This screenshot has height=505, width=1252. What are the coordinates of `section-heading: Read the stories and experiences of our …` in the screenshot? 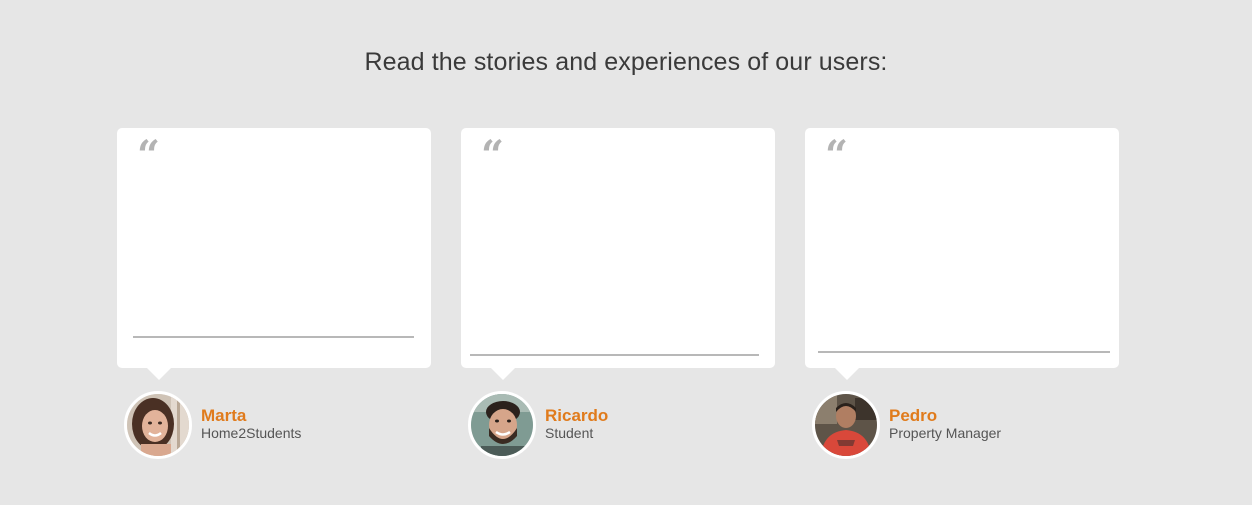 It's located at (626, 62).